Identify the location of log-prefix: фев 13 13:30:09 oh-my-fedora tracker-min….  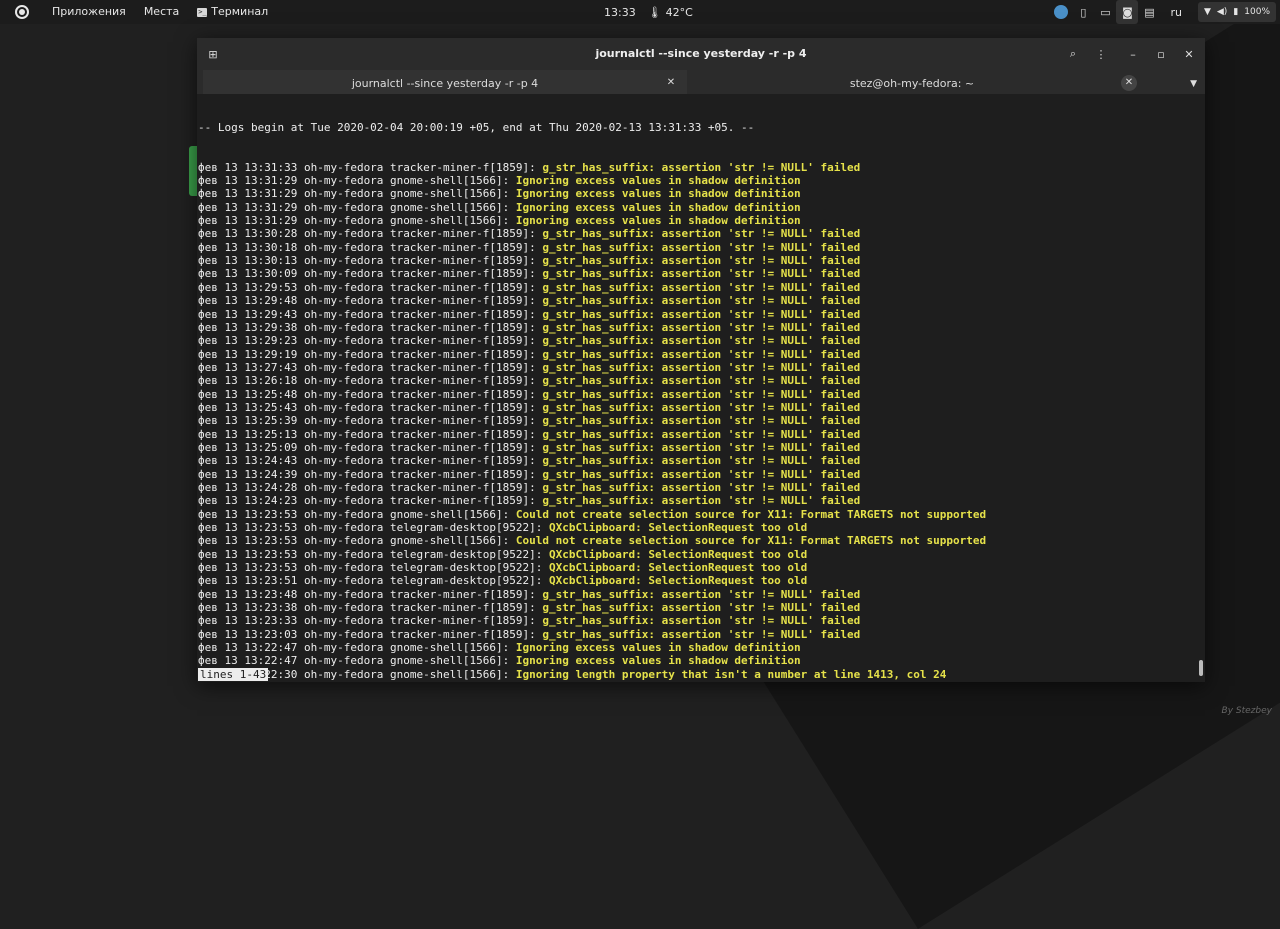
(370, 274).